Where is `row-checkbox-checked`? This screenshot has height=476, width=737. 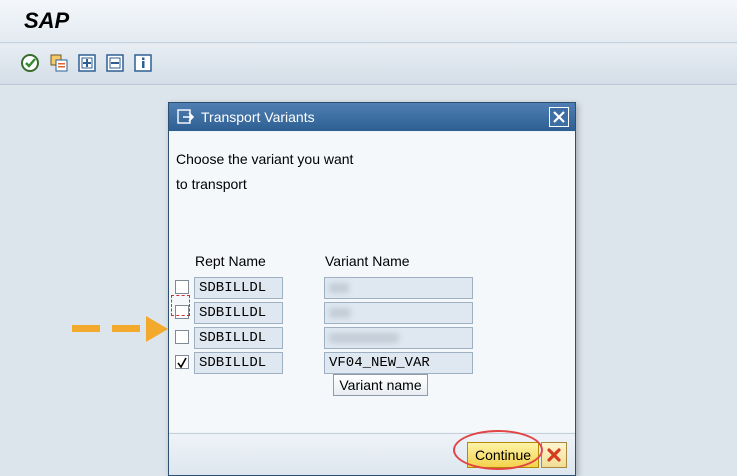 row-checkbox-checked is located at coordinates (182, 362).